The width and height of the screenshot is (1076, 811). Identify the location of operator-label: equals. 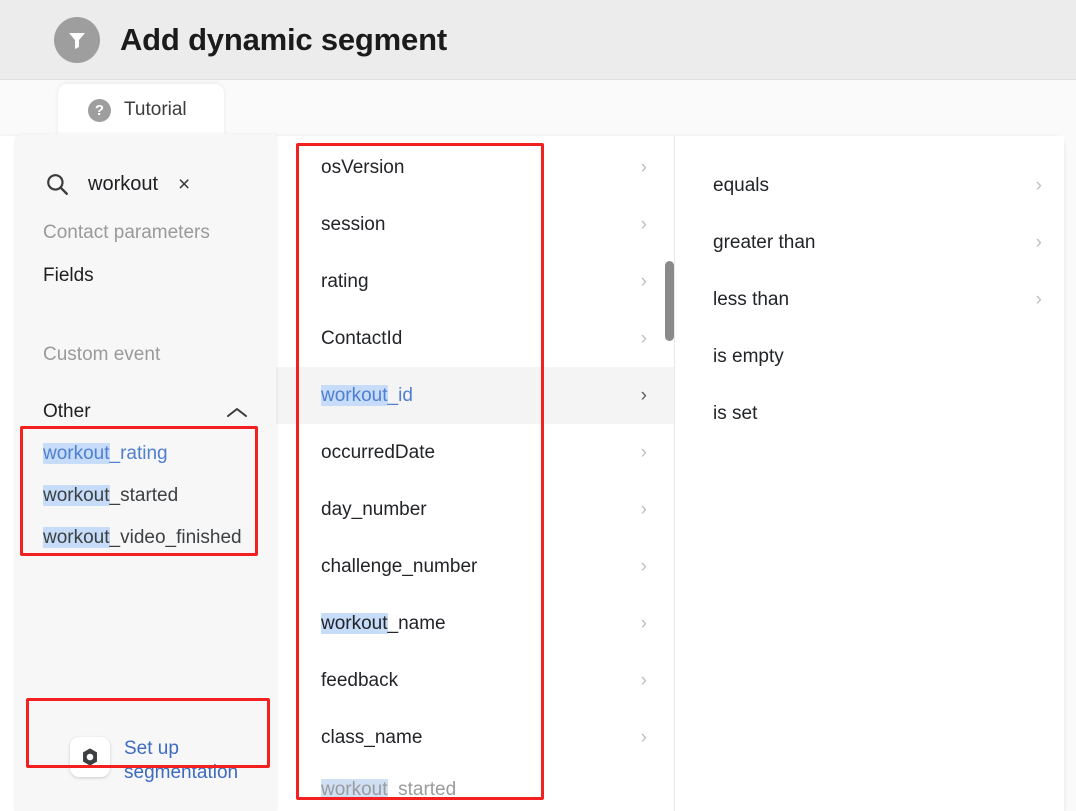
(741, 185).